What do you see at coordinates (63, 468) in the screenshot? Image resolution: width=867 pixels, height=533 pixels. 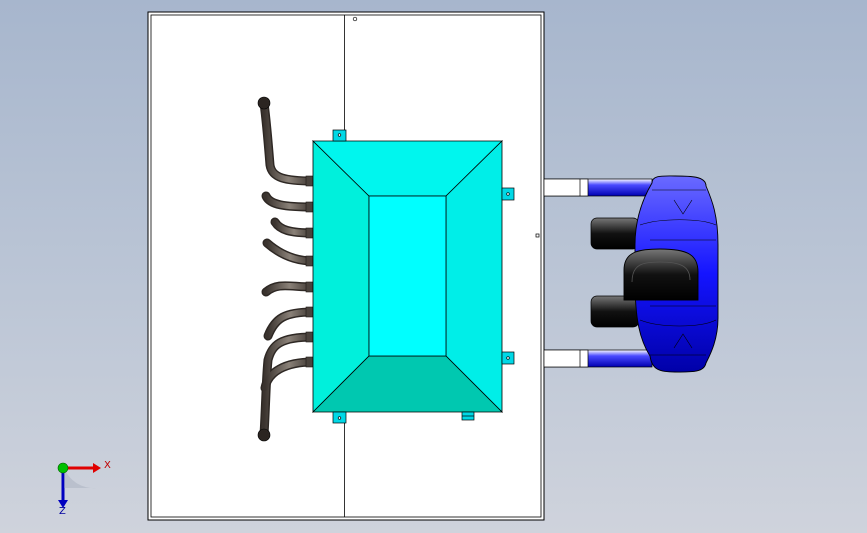 I see `axis-y-dot` at bounding box center [63, 468].